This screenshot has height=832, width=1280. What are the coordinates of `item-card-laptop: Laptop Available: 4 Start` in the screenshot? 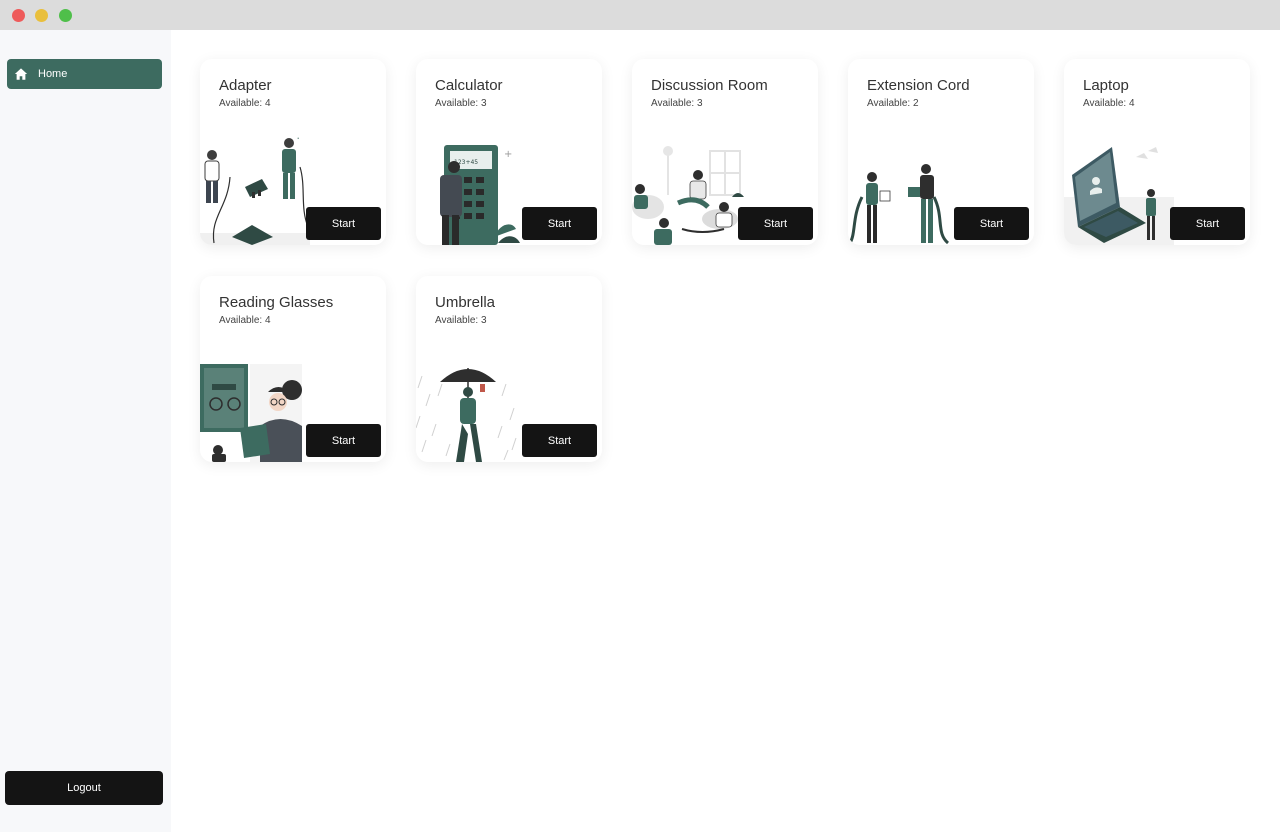 It's located at (1157, 152).